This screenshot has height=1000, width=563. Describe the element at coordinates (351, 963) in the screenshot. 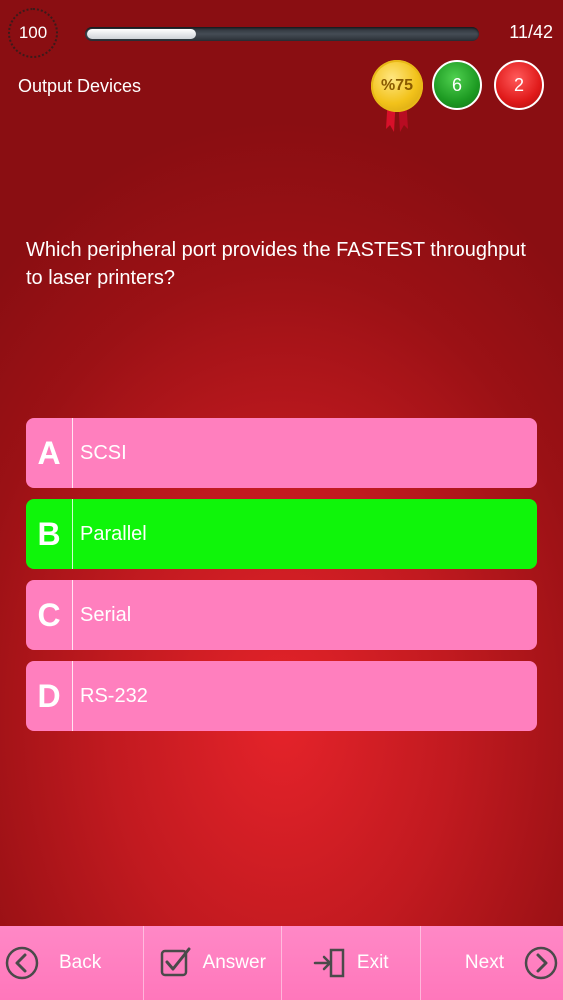

I see `exit-button: Exit` at that location.